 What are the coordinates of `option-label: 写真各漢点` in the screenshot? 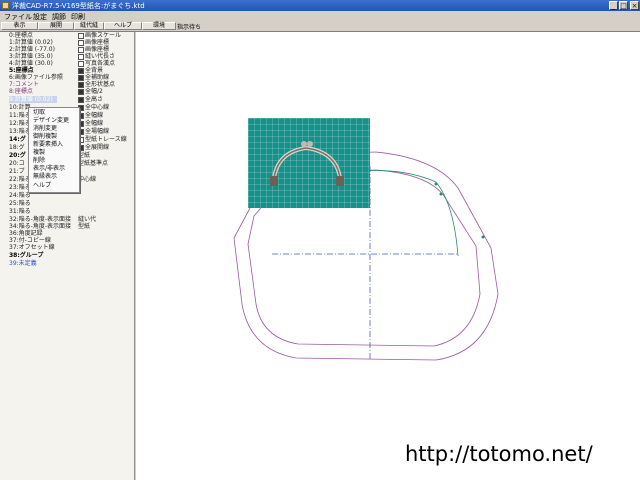 It's located at (100, 63).